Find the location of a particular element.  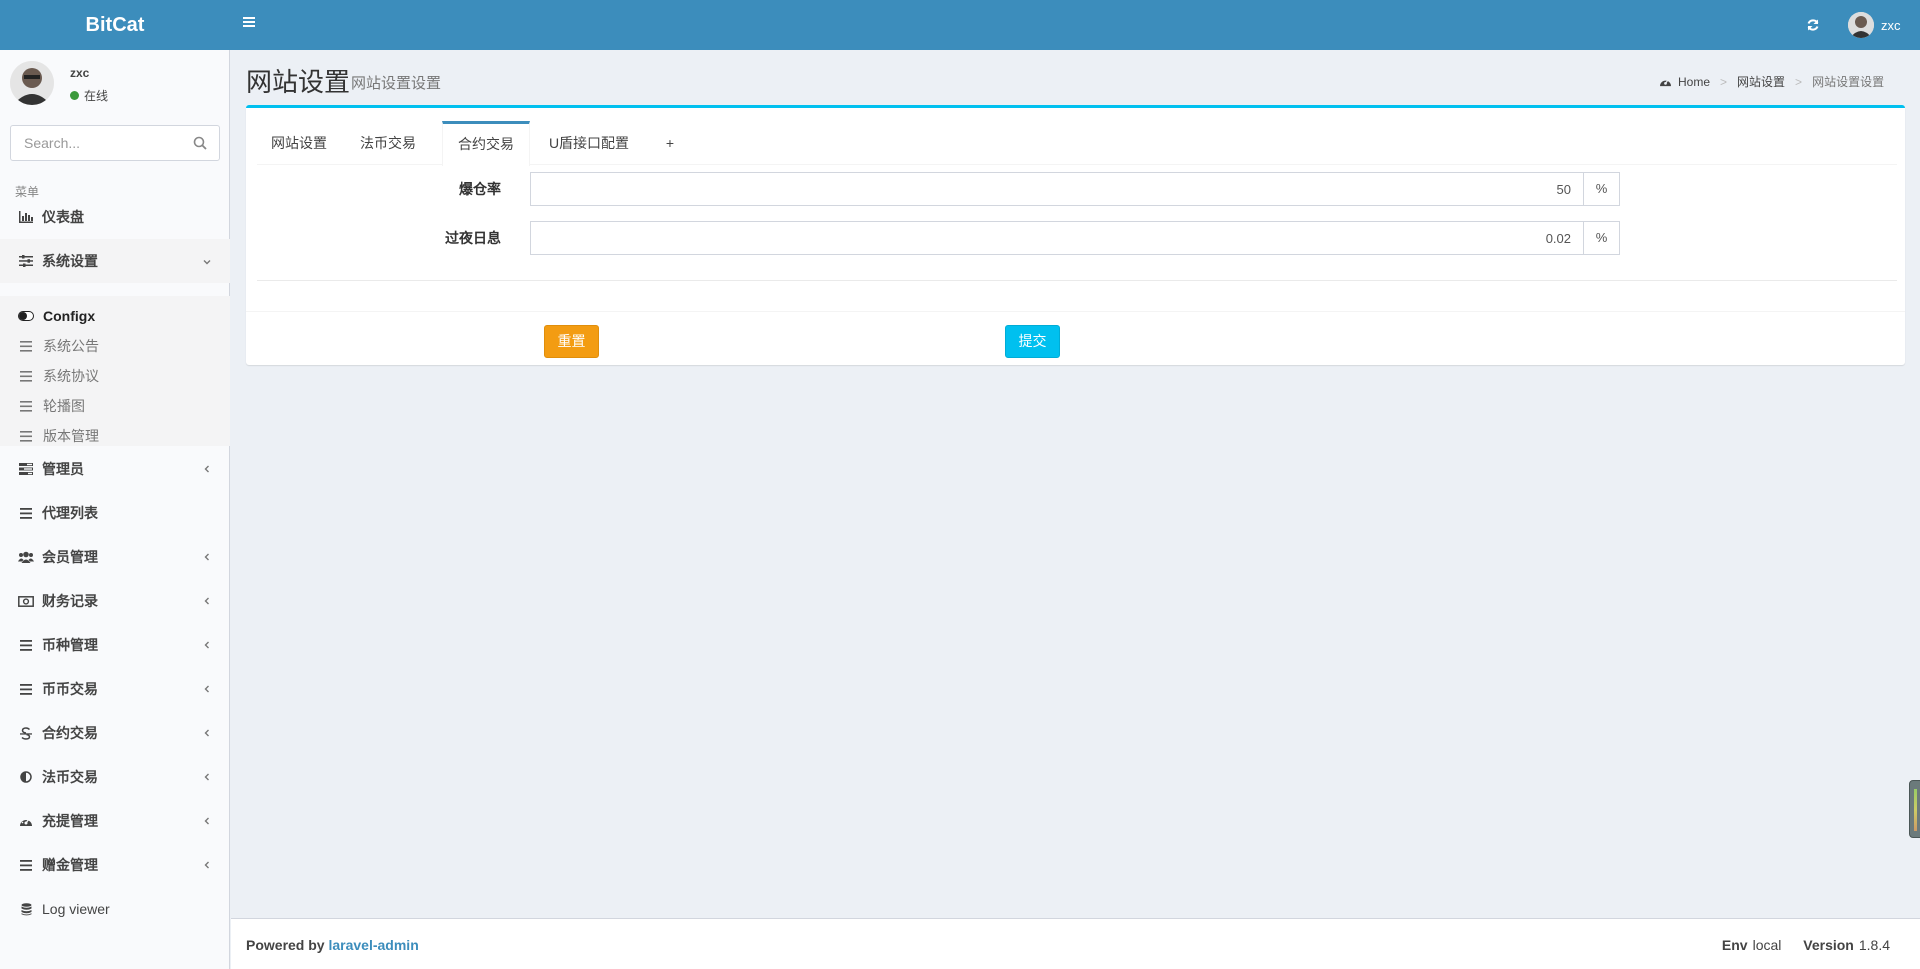

sidebar-item-label: 充提管理 is located at coordinates (70, 821).